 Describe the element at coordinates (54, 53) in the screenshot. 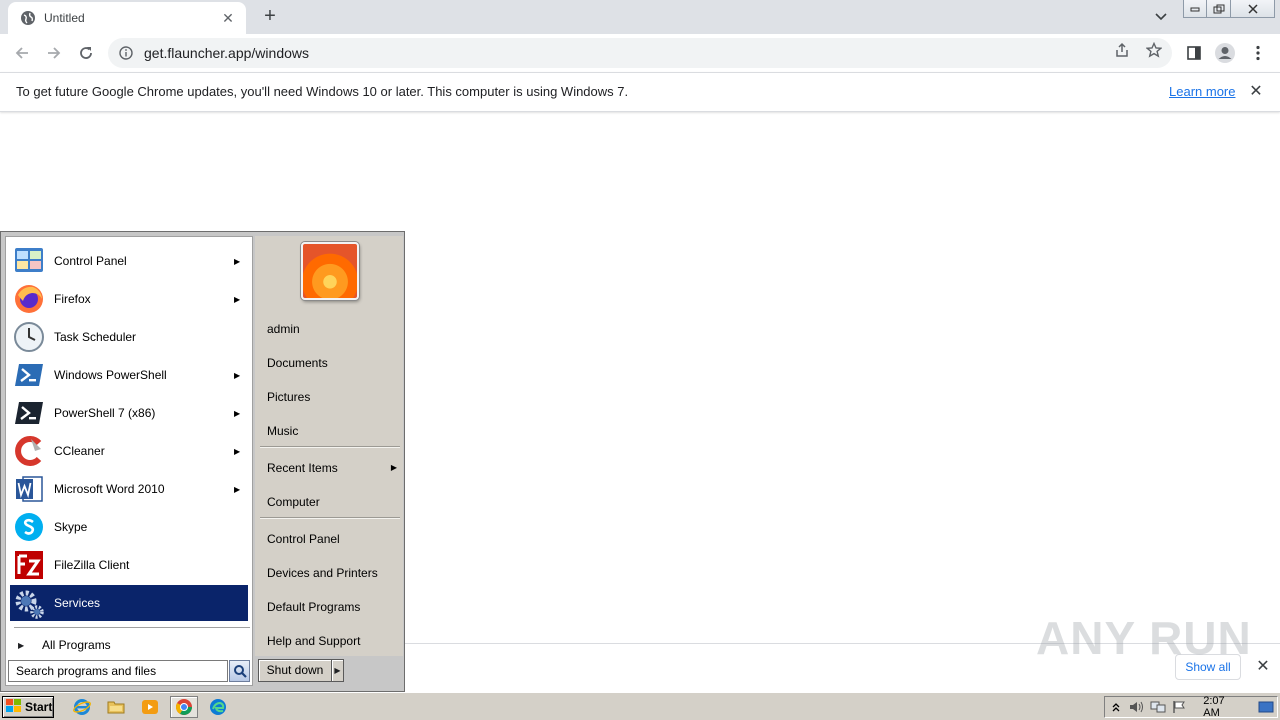

I see `forward-arrow-icon` at that location.